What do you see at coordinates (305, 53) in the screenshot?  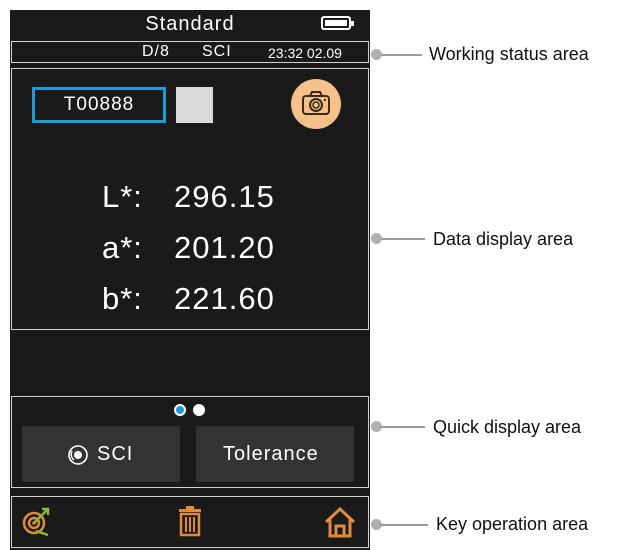 I see `datetime: 23:32 02.09` at bounding box center [305, 53].